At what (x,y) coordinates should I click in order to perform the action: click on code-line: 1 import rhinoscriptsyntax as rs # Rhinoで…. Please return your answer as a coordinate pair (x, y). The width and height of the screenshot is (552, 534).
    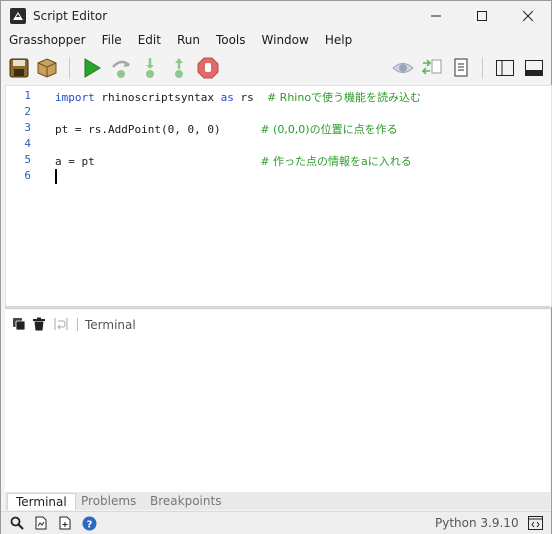
    Looking at the image, I should click on (278, 97).